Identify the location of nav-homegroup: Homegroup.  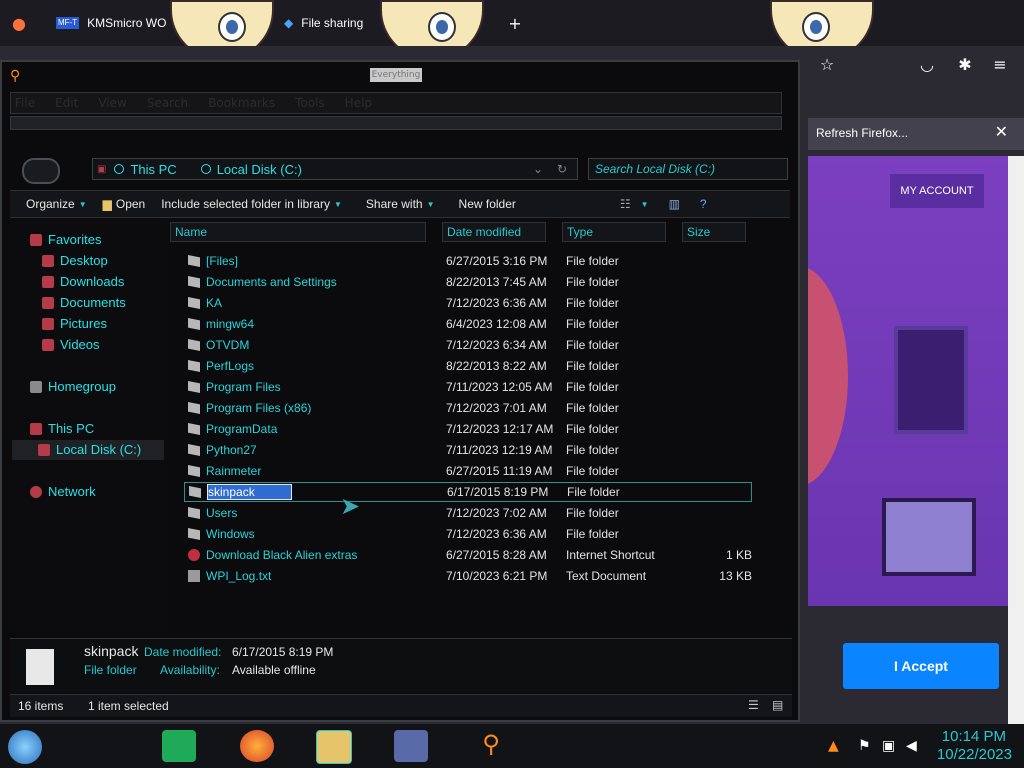
(73, 386).